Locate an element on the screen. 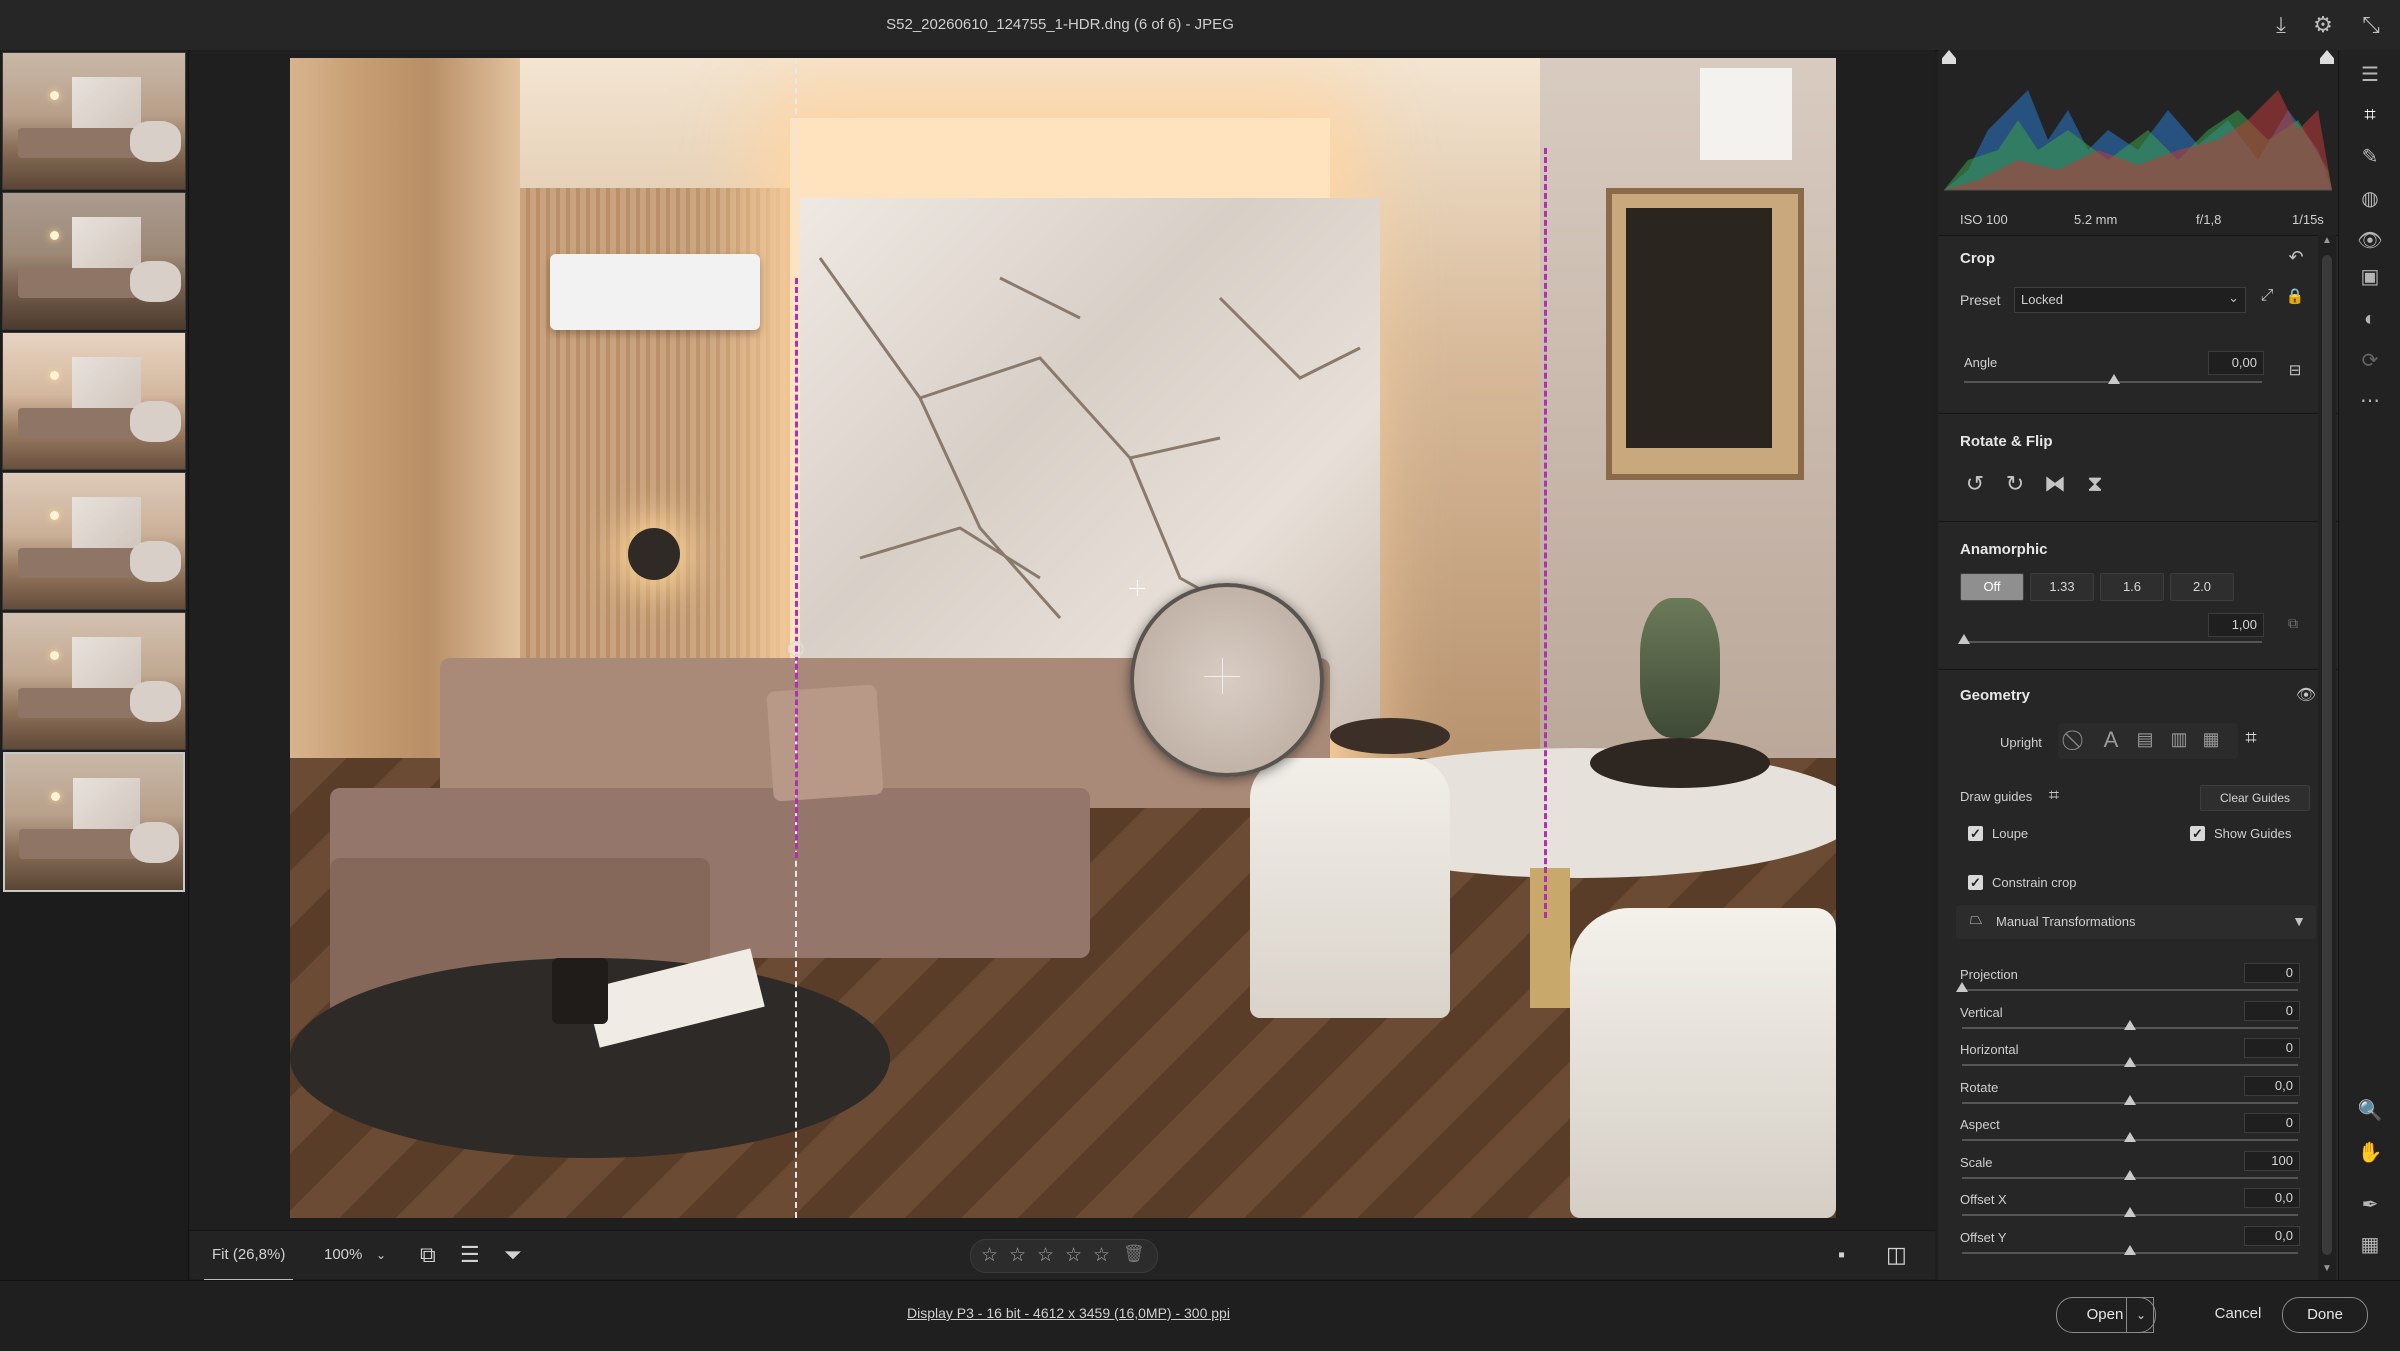 Image resolution: width=2400 pixels, height=1351 pixels. slider-label: Aspect is located at coordinates (1980, 1124).